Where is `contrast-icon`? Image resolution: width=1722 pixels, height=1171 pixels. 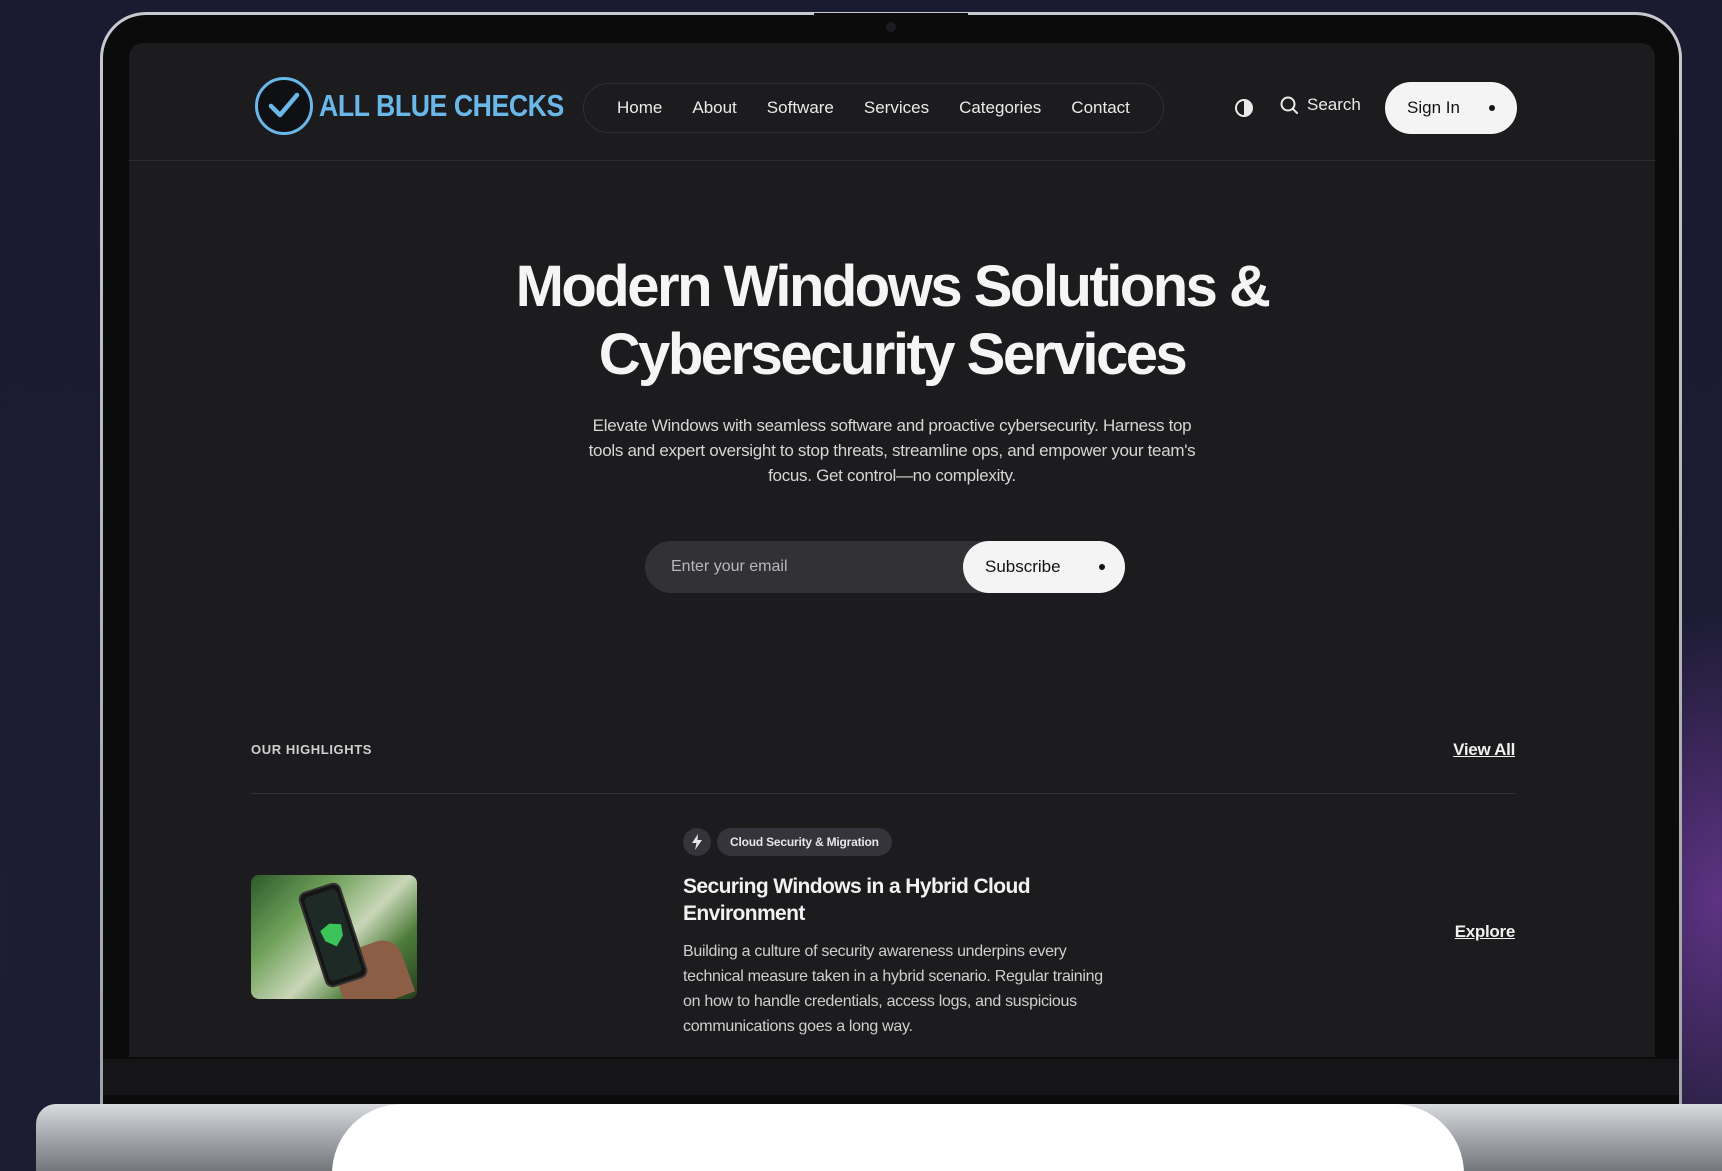 contrast-icon is located at coordinates (1244, 108).